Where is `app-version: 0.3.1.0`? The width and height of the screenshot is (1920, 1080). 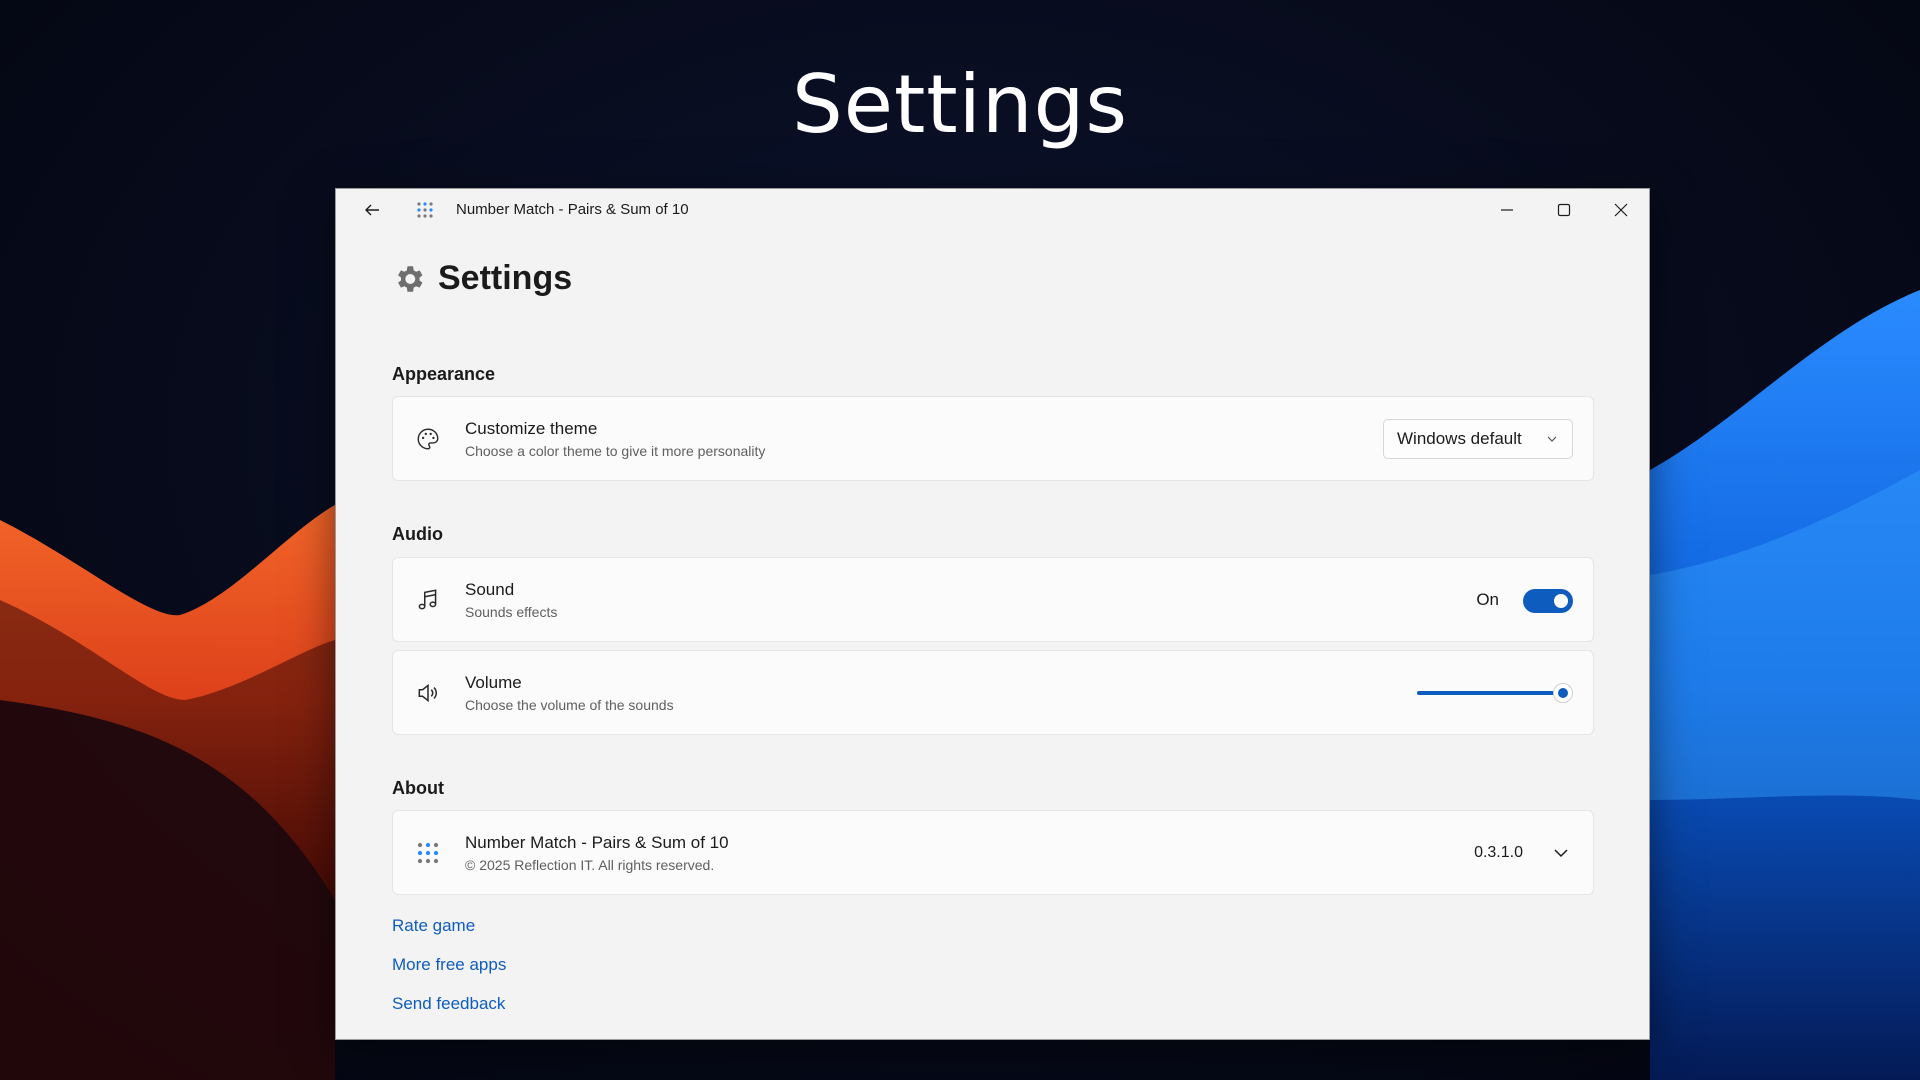
app-version: 0.3.1.0 is located at coordinates (1498, 852).